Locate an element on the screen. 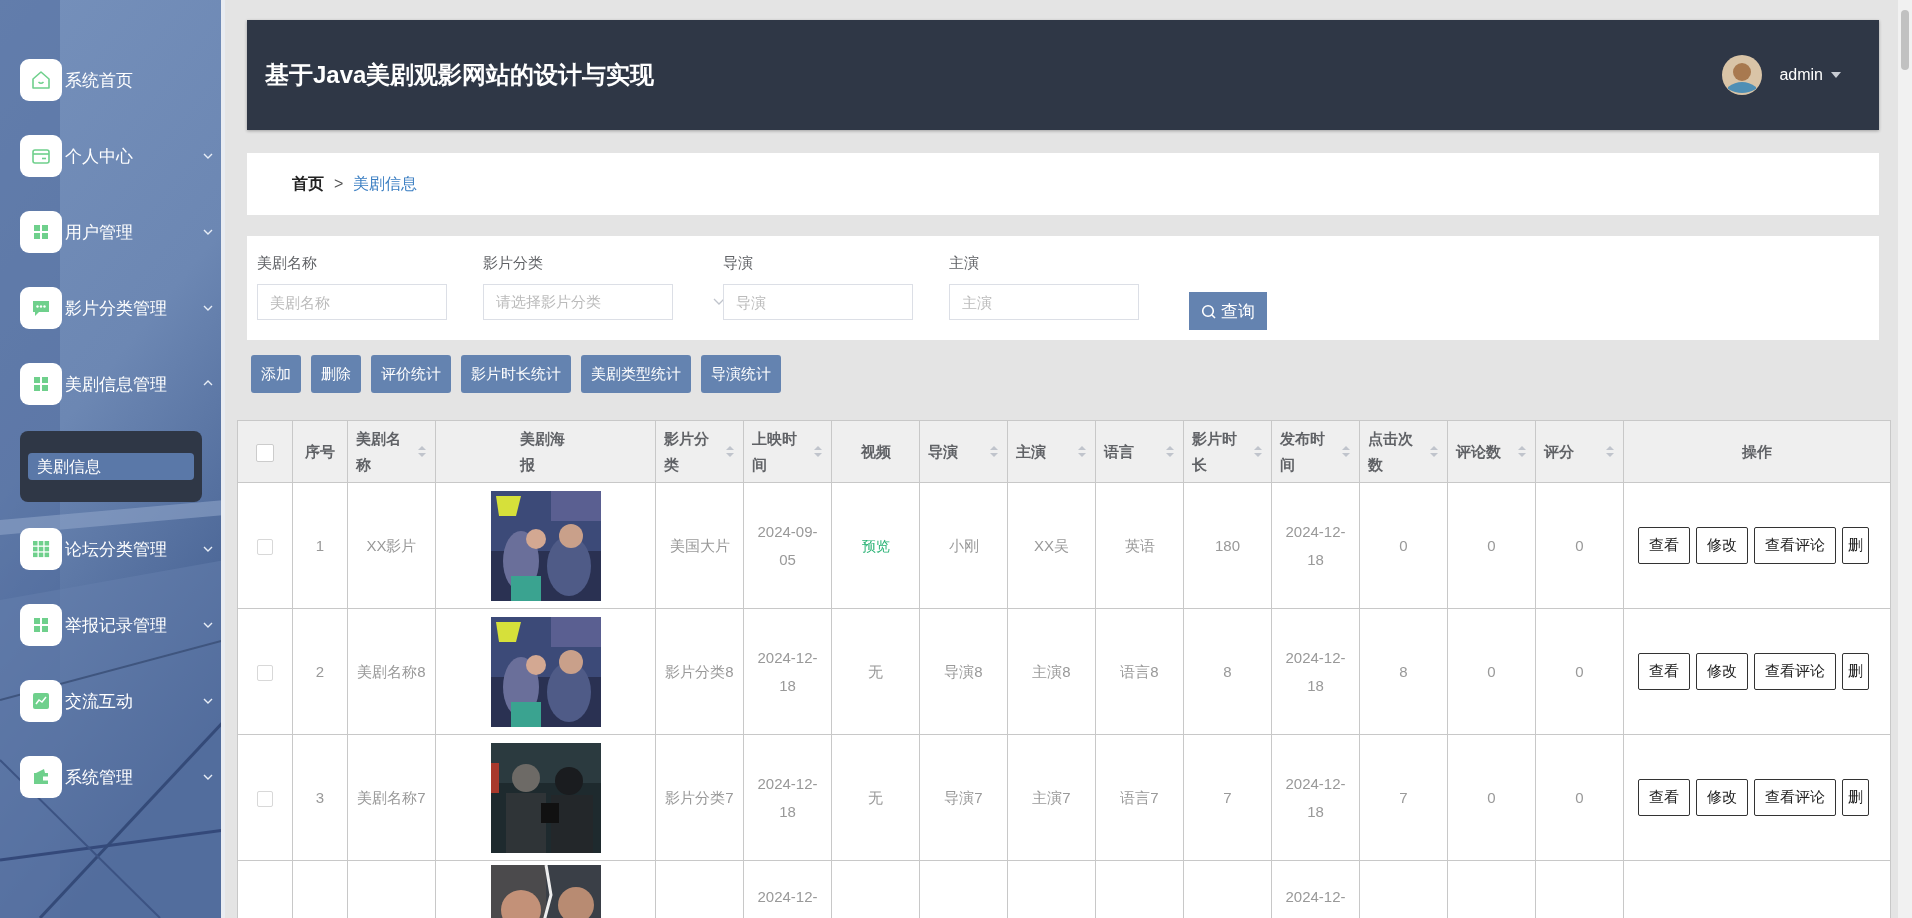  sidebar-item: 系统首页 is located at coordinates (117, 80).